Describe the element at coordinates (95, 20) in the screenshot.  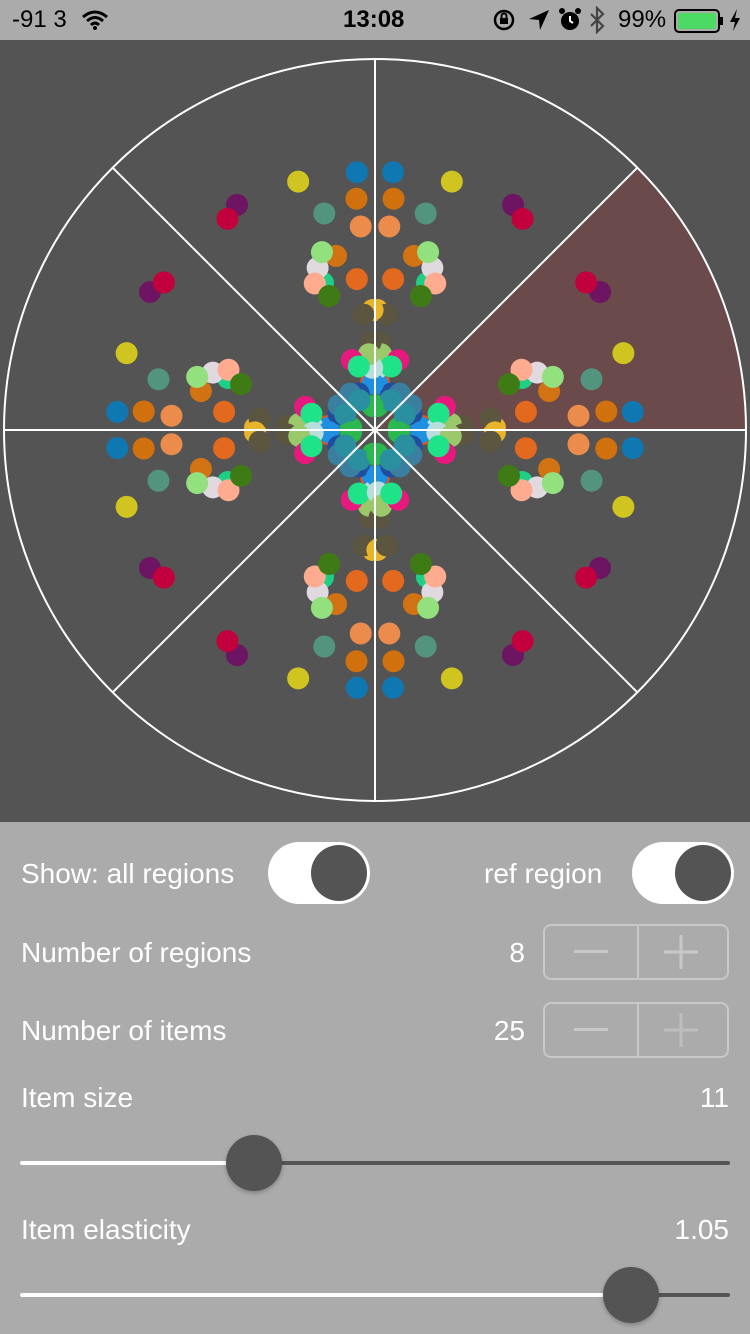
I see `wifi-icon` at that location.